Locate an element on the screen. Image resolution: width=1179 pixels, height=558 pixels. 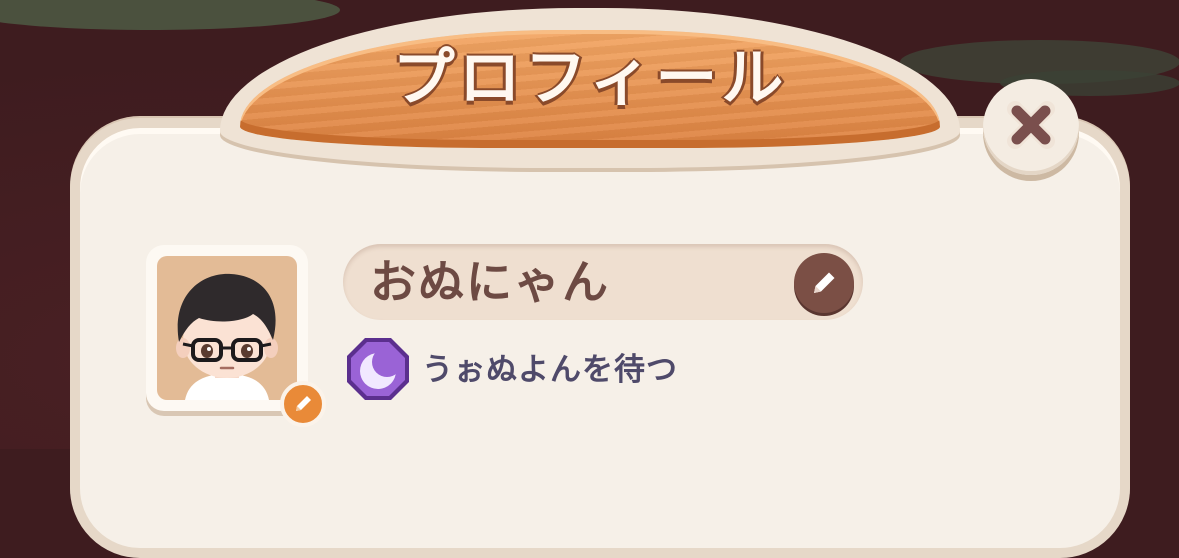
player-name: おぬにゃん is located at coordinates (490, 282).